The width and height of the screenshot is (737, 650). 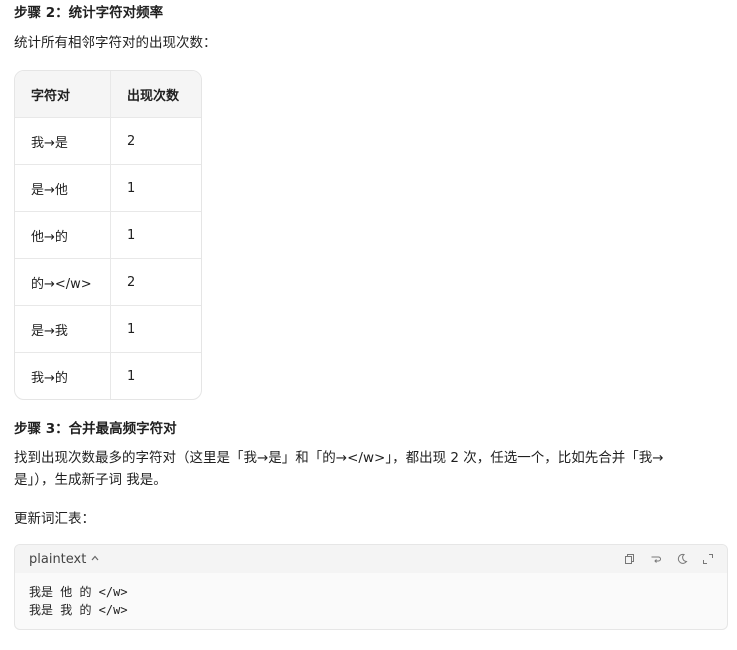 I want to click on step2-title: 步骤 2：统计字符对频率, so click(x=89, y=13).